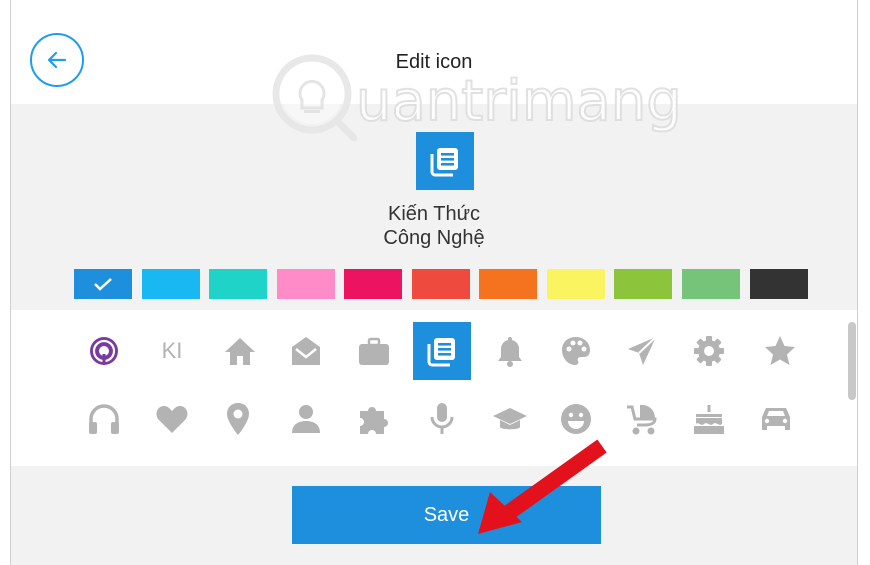 The width and height of the screenshot is (870, 565). I want to click on home-icon, so click(240, 351).